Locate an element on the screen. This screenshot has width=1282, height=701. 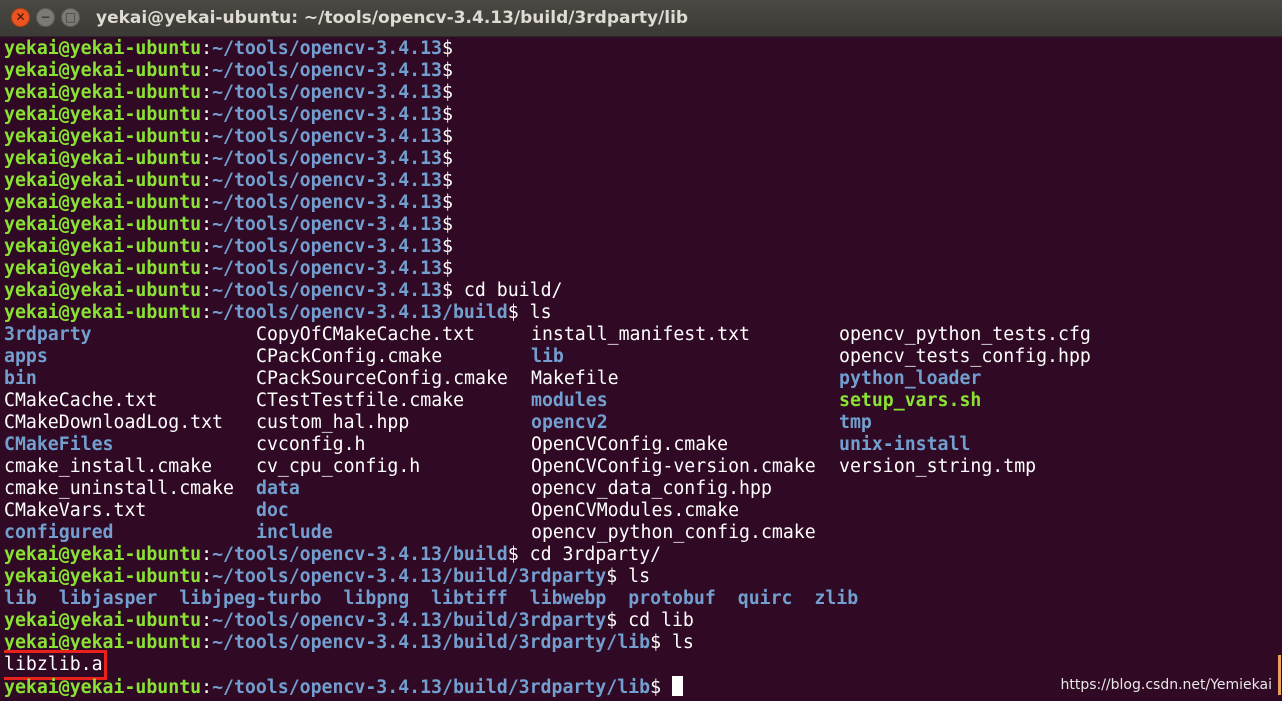
directory-entry: tmp is located at coordinates (855, 422).